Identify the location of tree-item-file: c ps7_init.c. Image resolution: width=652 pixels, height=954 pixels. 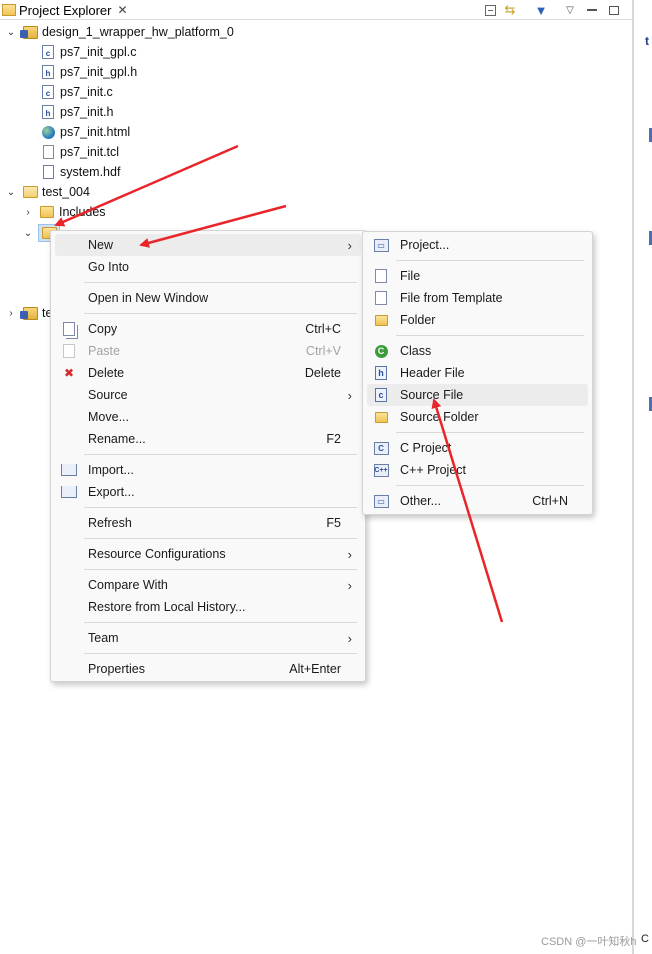
(76, 92).